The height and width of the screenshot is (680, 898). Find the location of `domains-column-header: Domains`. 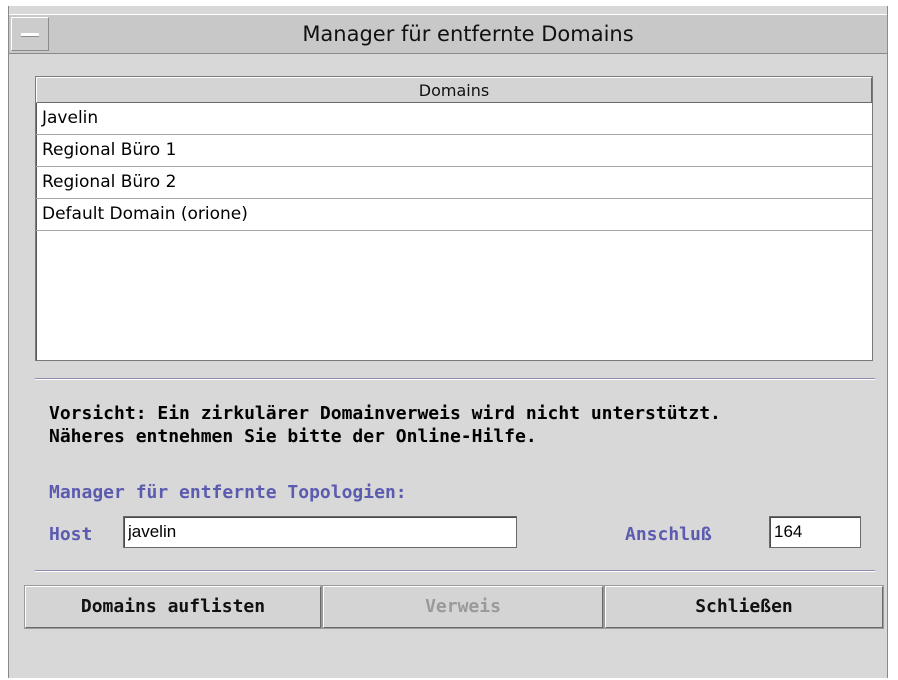

domains-column-header: Domains is located at coordinates (454, 90).